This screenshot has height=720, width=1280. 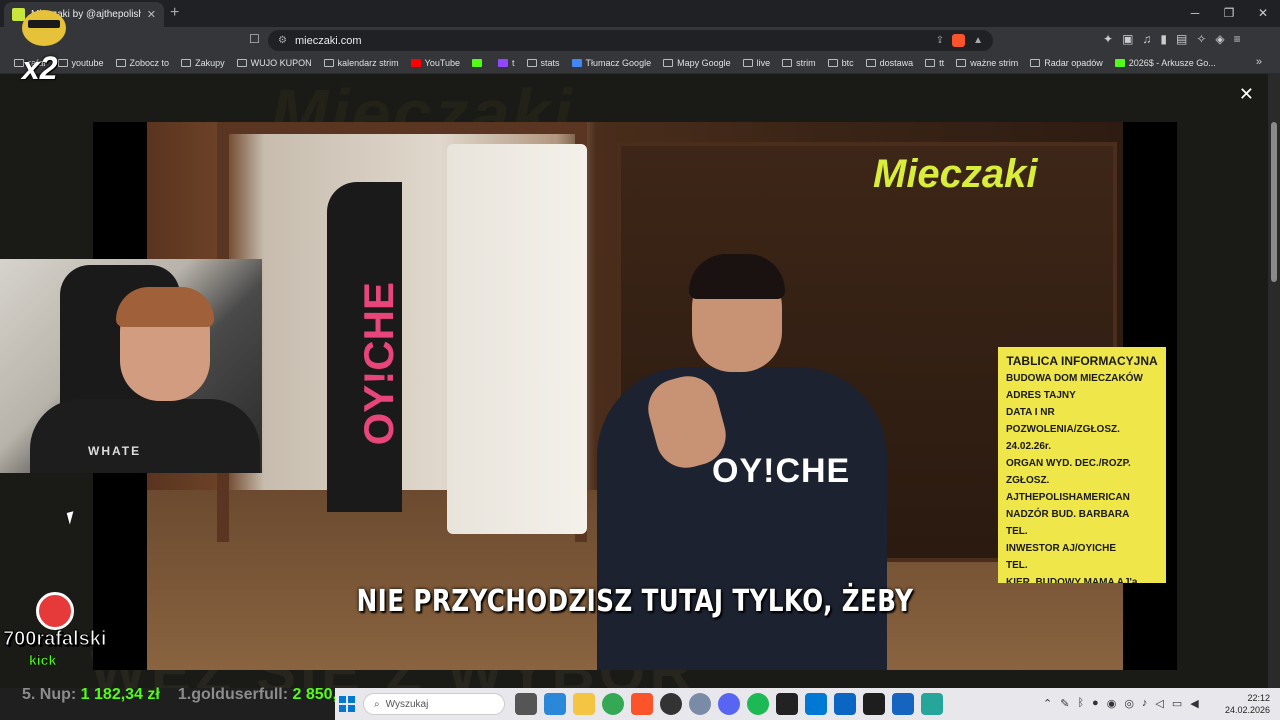 I want to click on streamer-body, so click(x=145, y=436).